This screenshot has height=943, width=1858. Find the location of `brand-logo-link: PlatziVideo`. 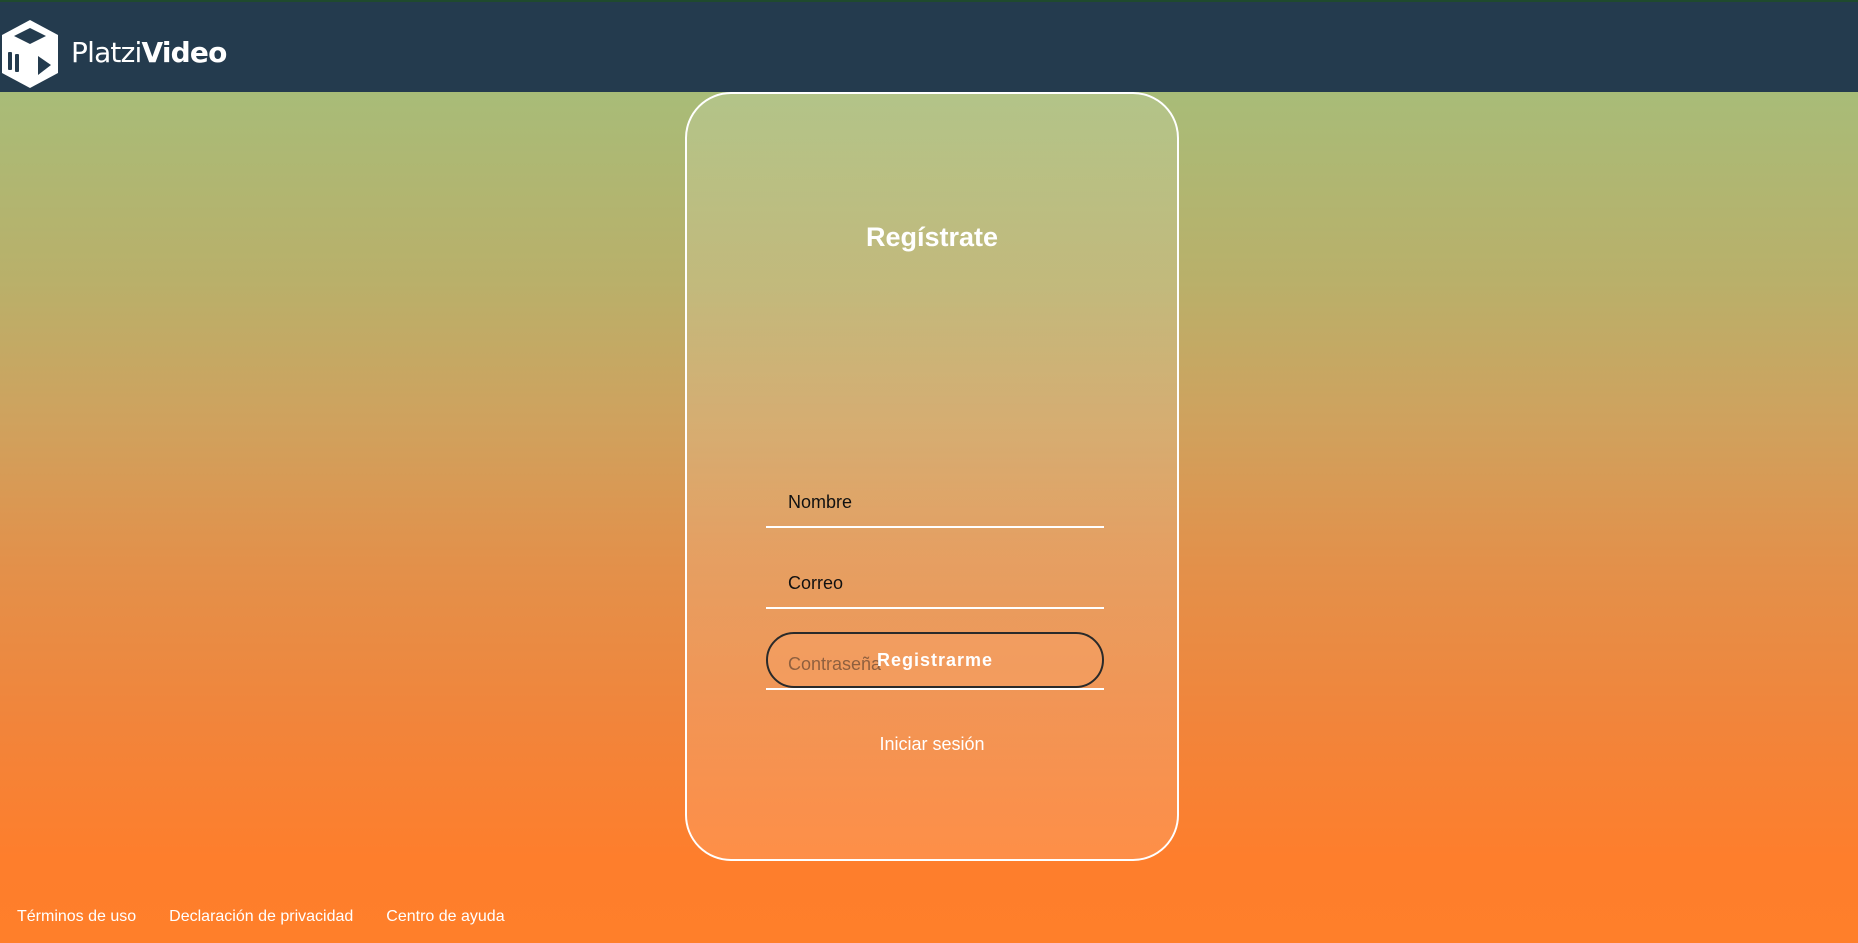

brand-logo-link: PlatziVideo is located at coordinates (113, 54).